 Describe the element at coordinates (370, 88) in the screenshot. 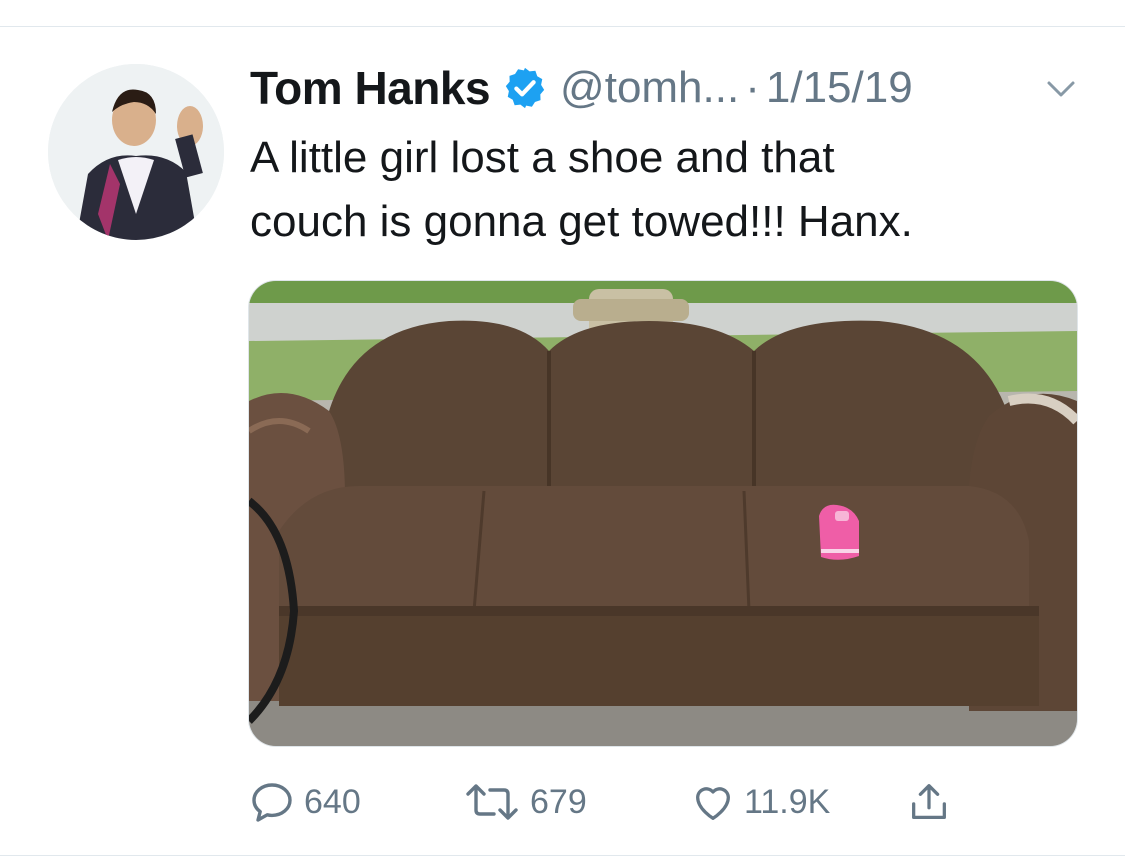

I see `author-name: Tom Hanks` at that location.